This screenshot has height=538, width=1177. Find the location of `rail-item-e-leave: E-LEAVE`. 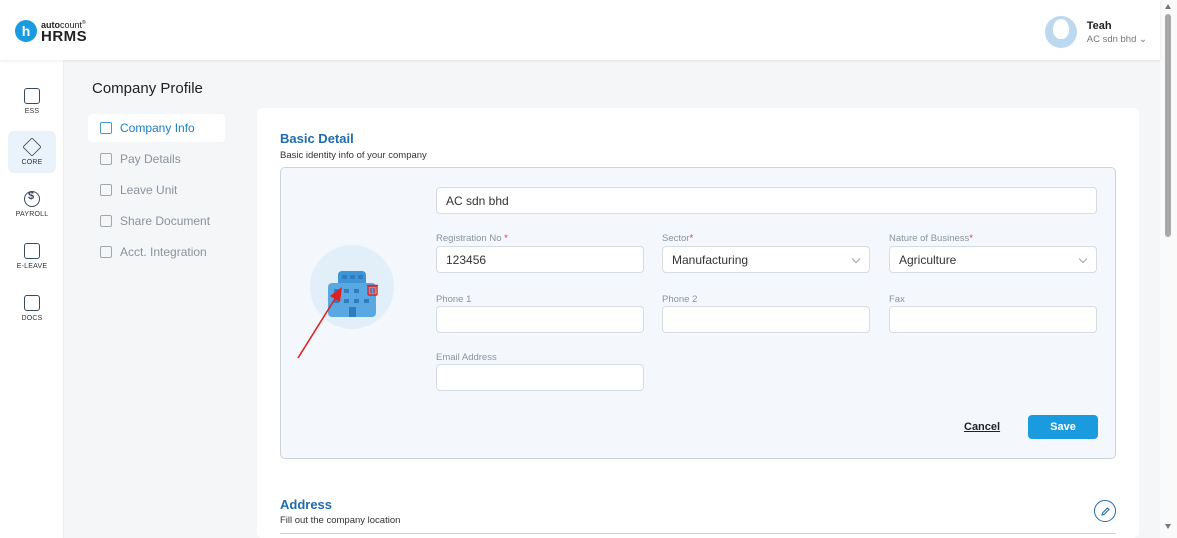

rail-item-e-leave: E-LEAVE is located at coordinates (32, 256).